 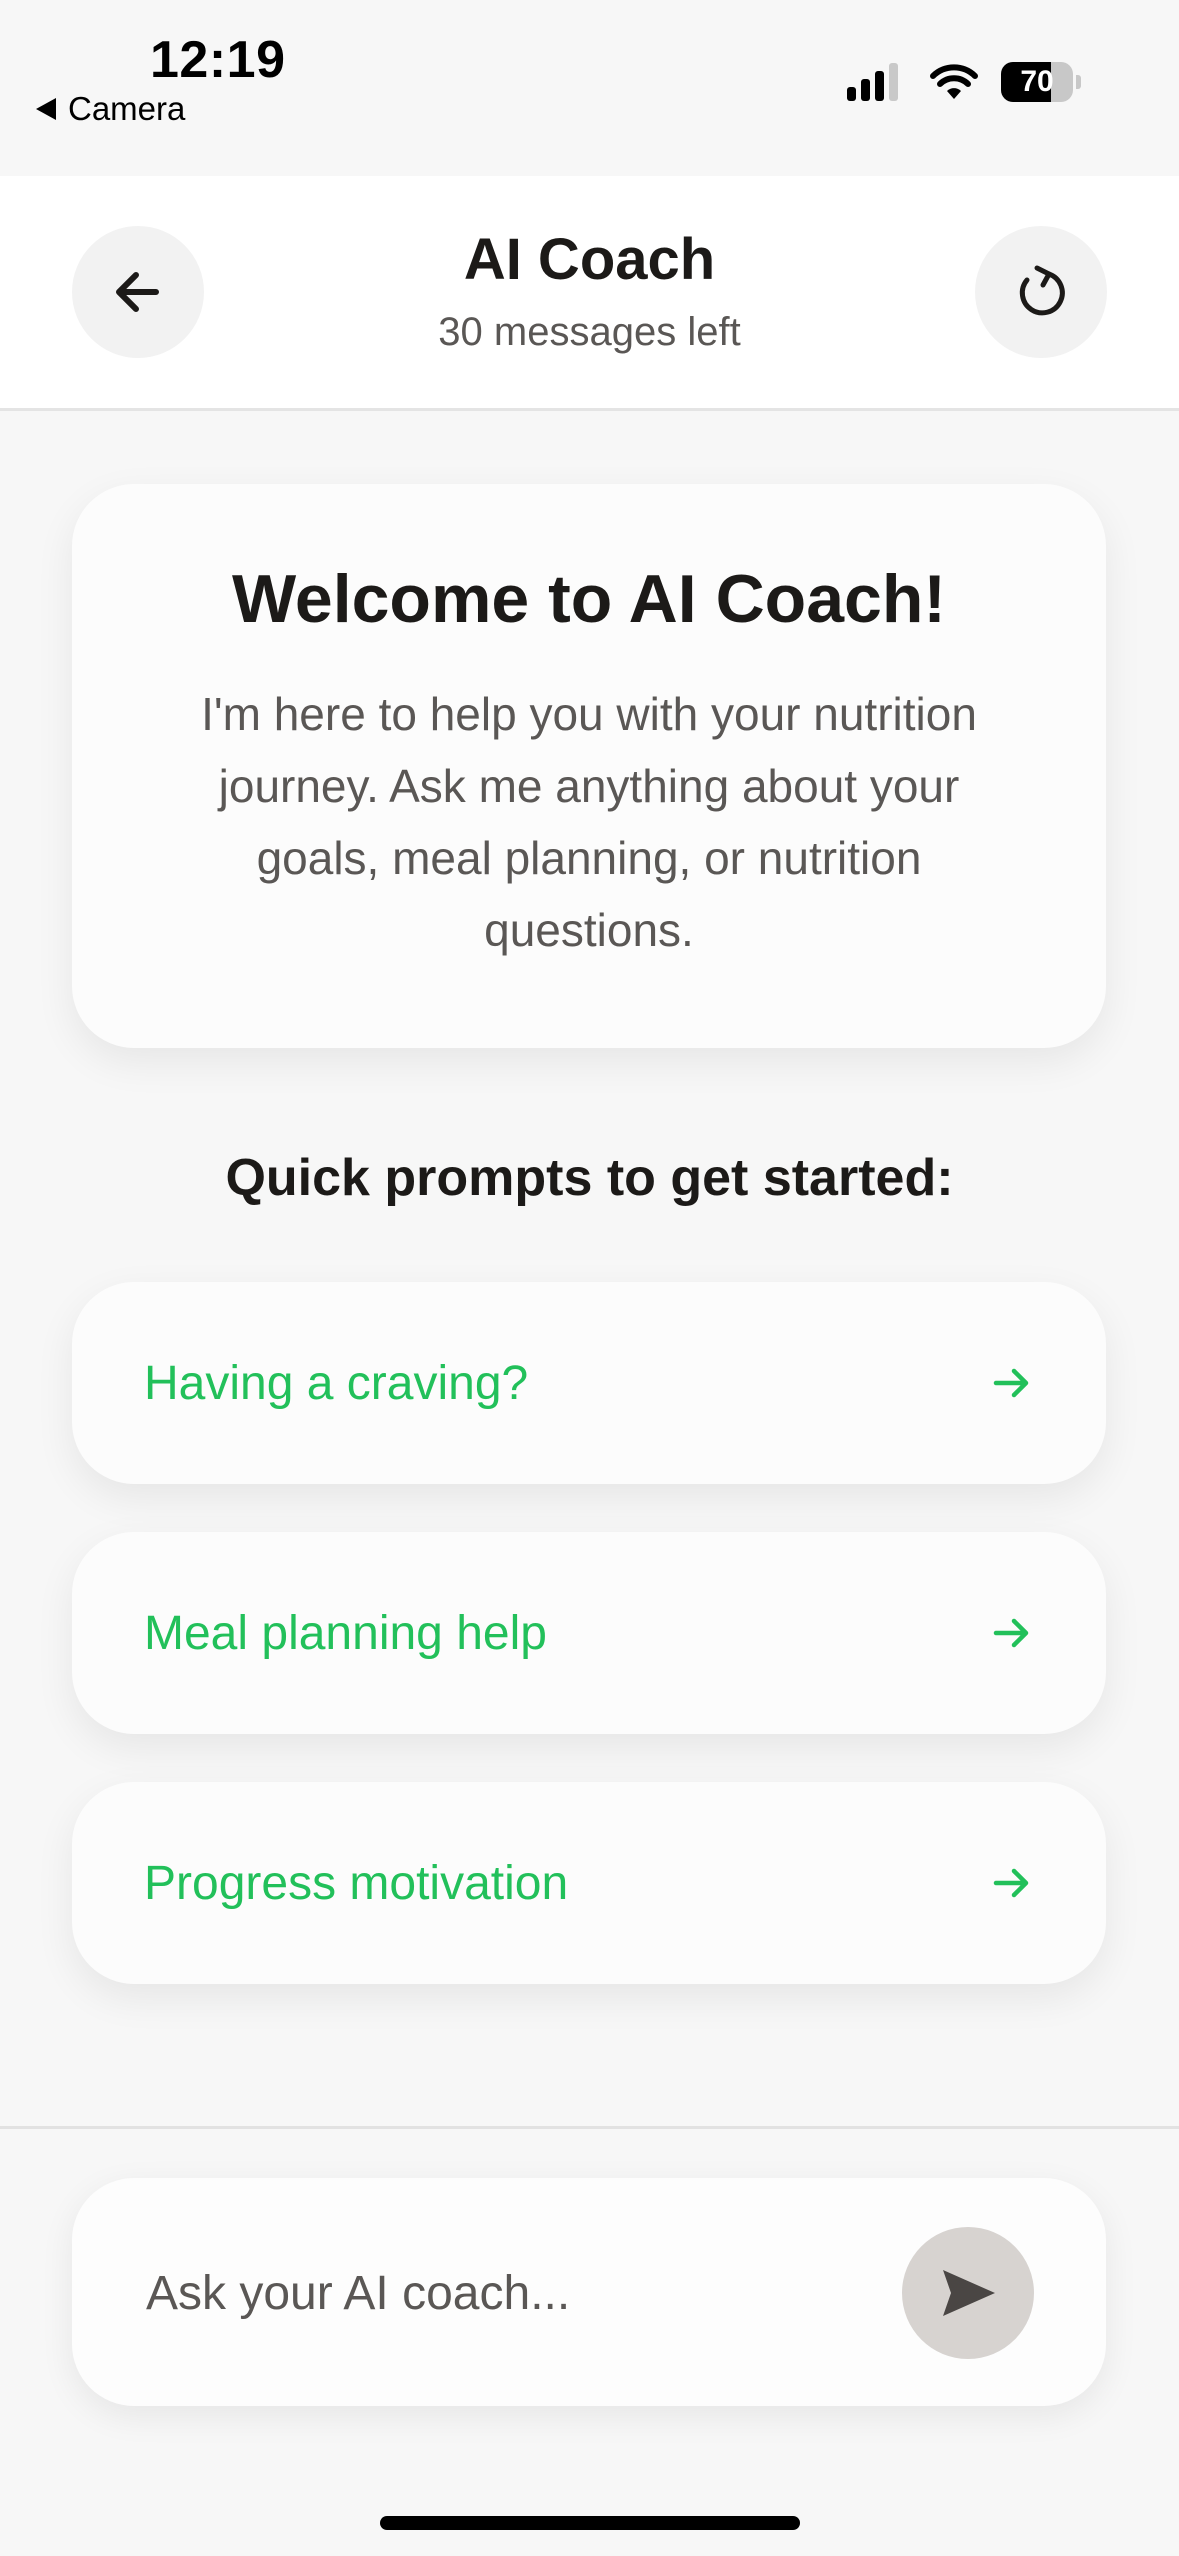 I want to click on refresh-button, so click(x=1041, y=292).